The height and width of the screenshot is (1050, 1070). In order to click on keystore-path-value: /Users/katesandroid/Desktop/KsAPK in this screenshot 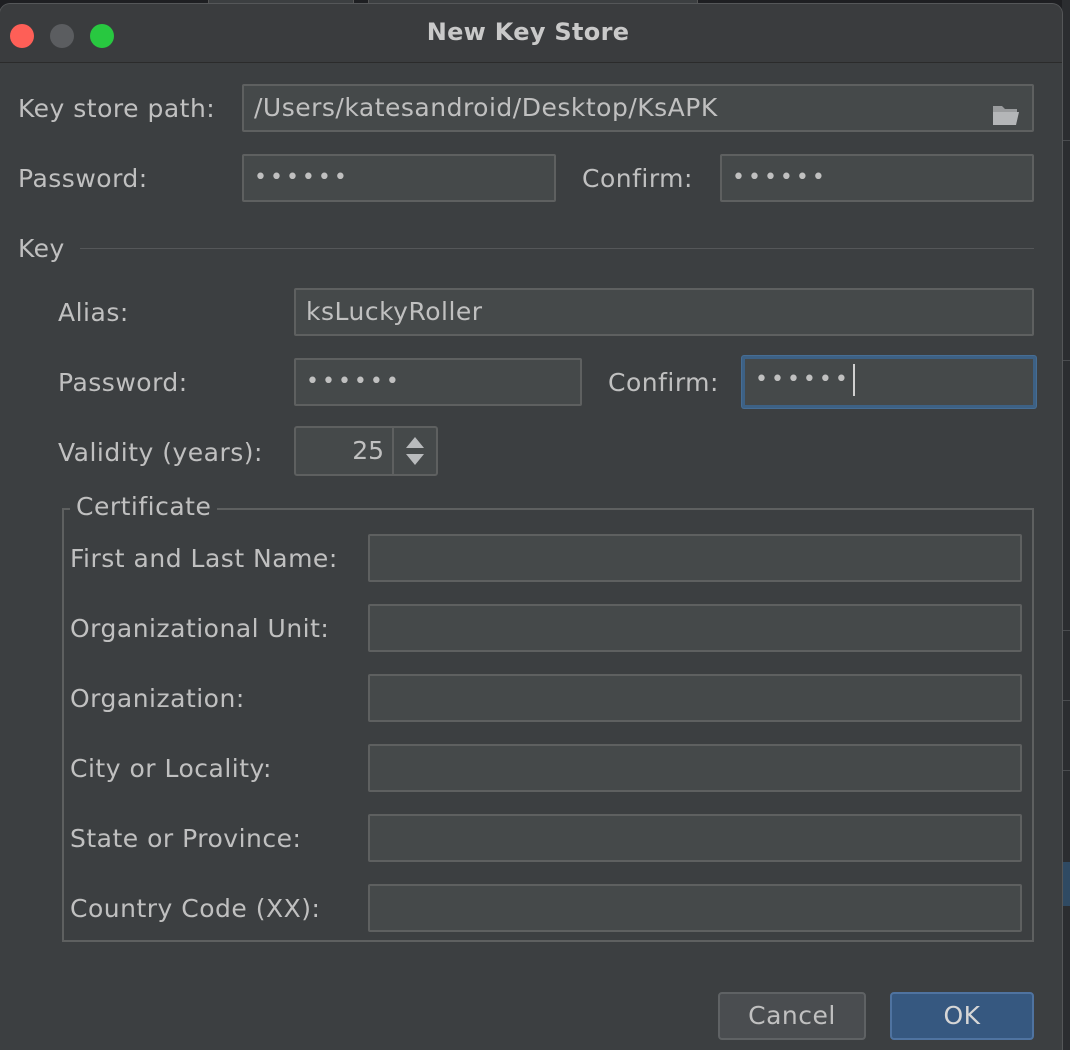, I will do `click(486, 107)`.